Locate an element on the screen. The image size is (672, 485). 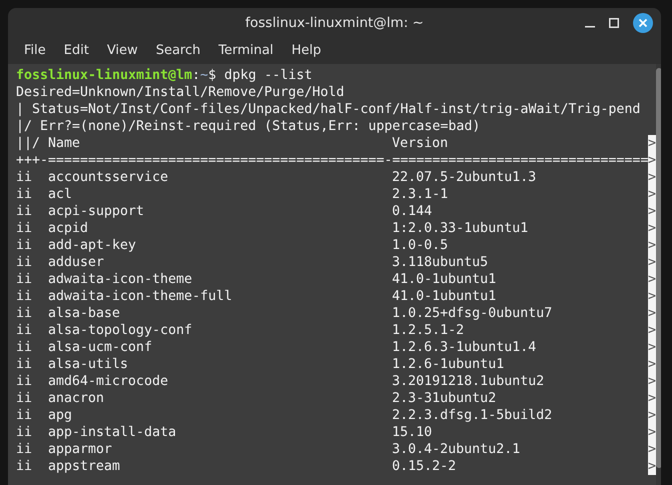
menu-item: File is located at coordinates (35, 51).